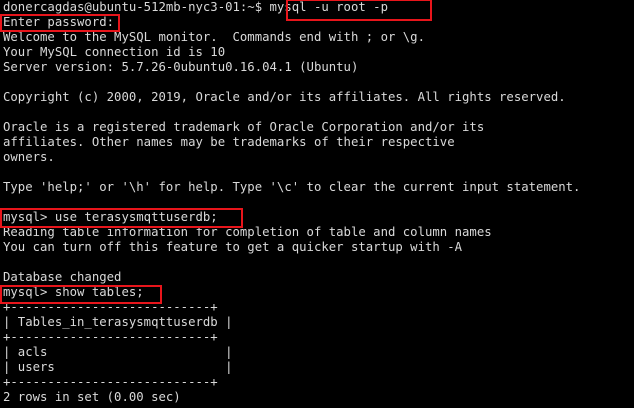 Image resolution: width=634 pixels, height=408 pixels. I want to click on terminal-line-show-tables-command: mysql> show tables;, so click(73, 292).